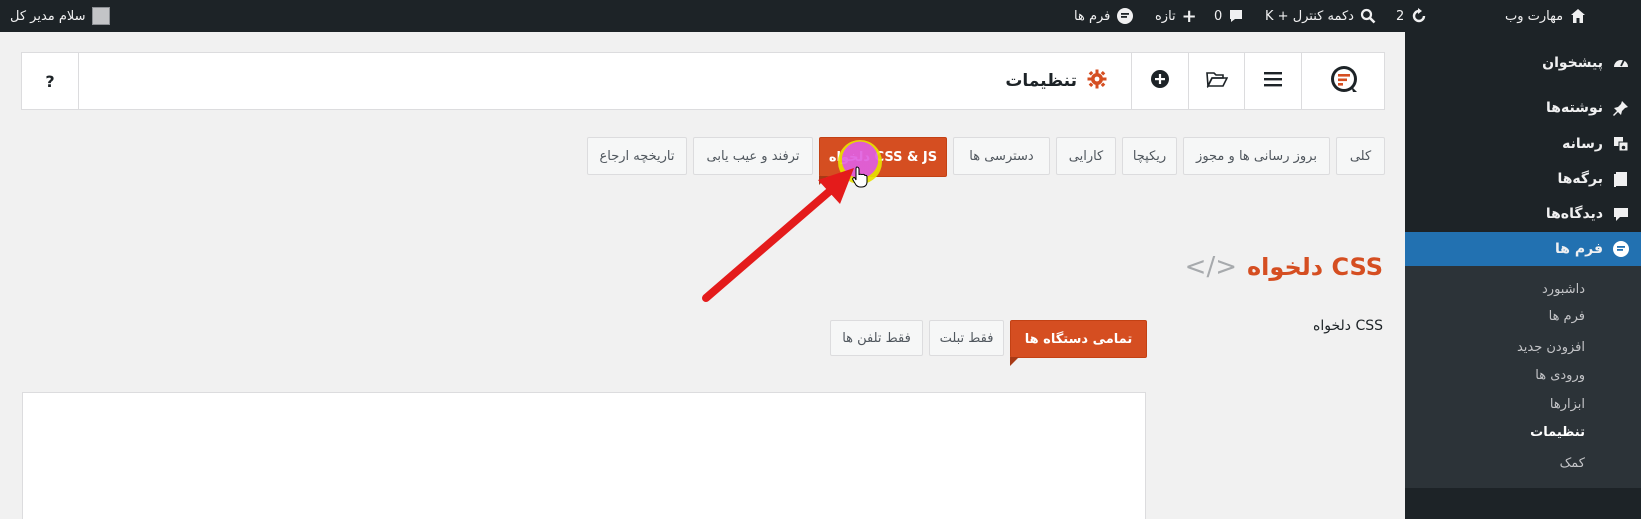 Image resolution: width=1641 pixels, height=519 pixels. What do you see at coordinates (1347, 326) in the screenshot?
I see `custom-css-label: CSS دلخواه` at bounding box center [1347, 326].